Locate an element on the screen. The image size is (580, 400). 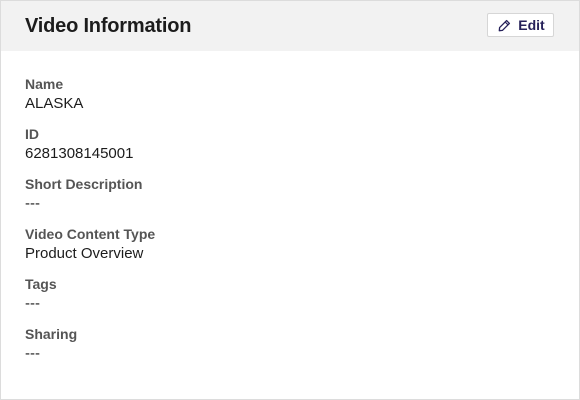
field-name: Name ALASKA is located at coordinates (90, 100).